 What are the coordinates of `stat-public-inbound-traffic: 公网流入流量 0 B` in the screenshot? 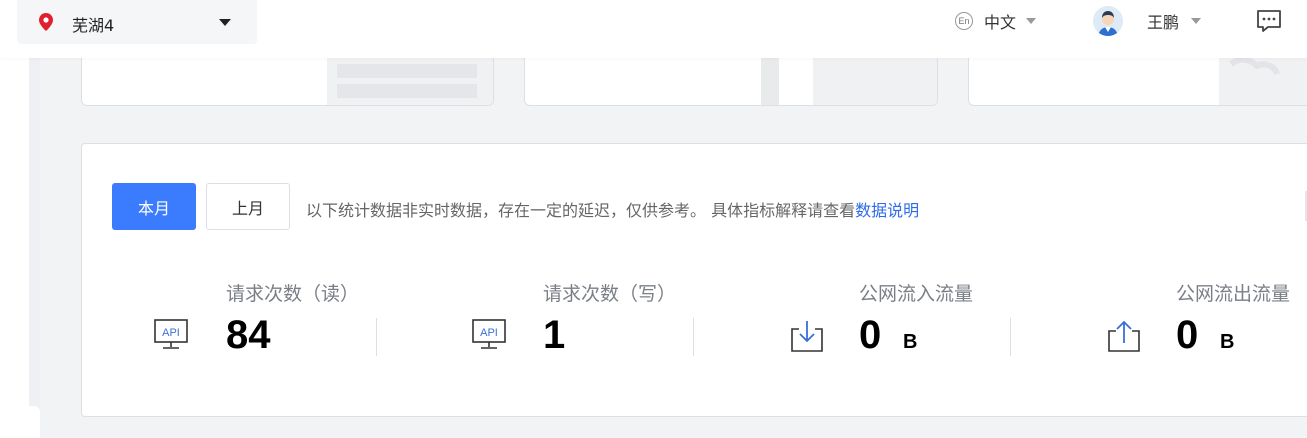 It's located at (949, 321).